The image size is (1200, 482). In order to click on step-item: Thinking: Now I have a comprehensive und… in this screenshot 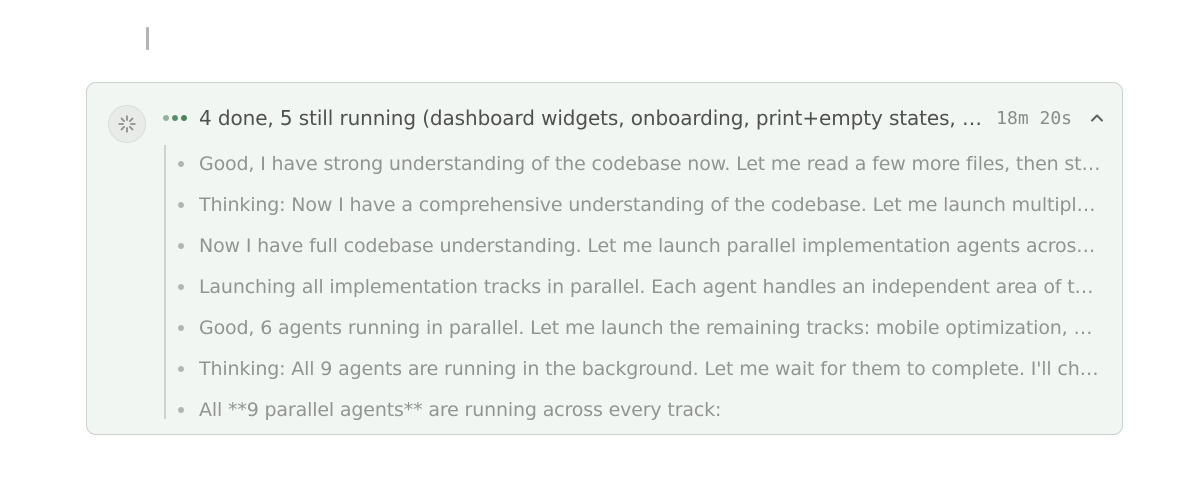, I will do `click(638, 204)`.